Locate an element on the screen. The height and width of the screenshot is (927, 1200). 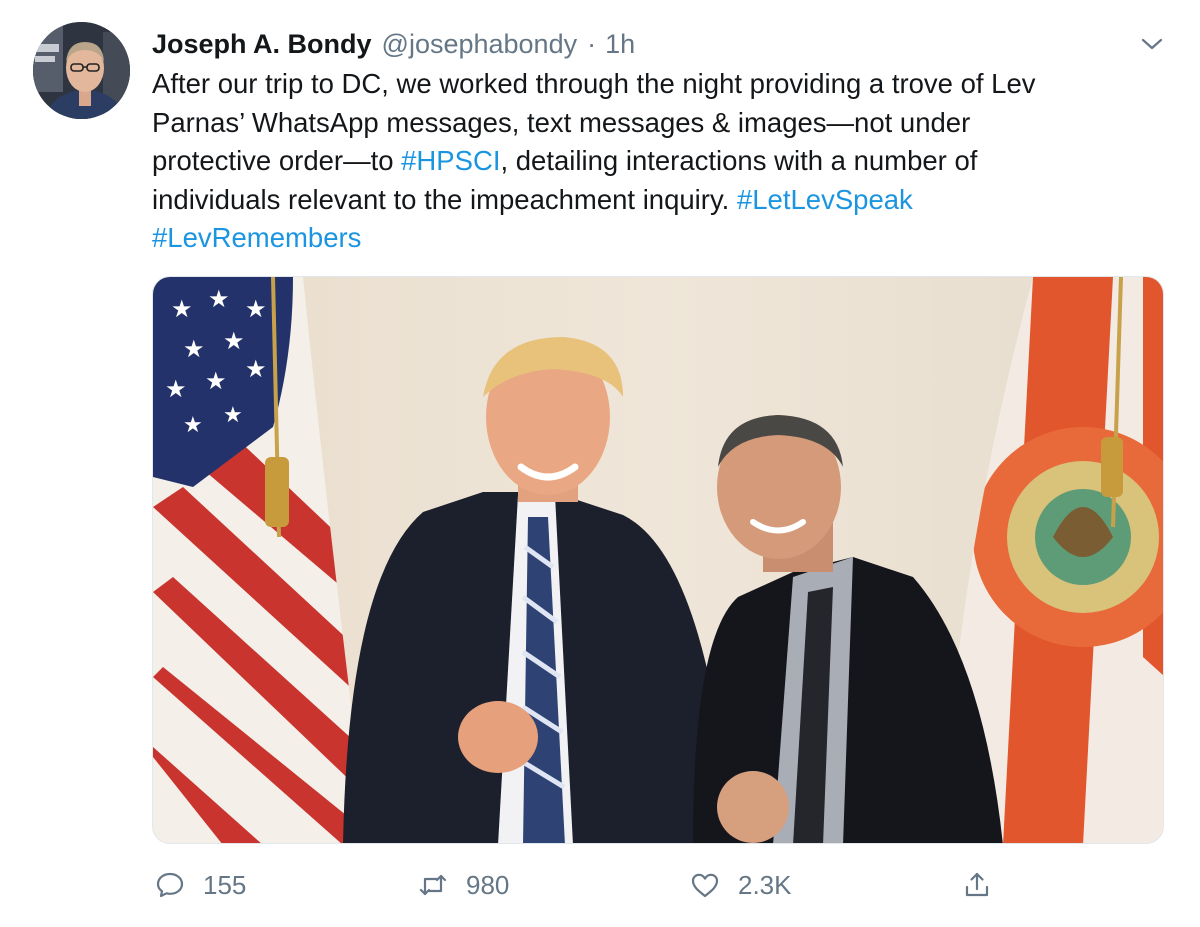
hashtag-link: #LevRemembers is located at coordinates (256, 237).